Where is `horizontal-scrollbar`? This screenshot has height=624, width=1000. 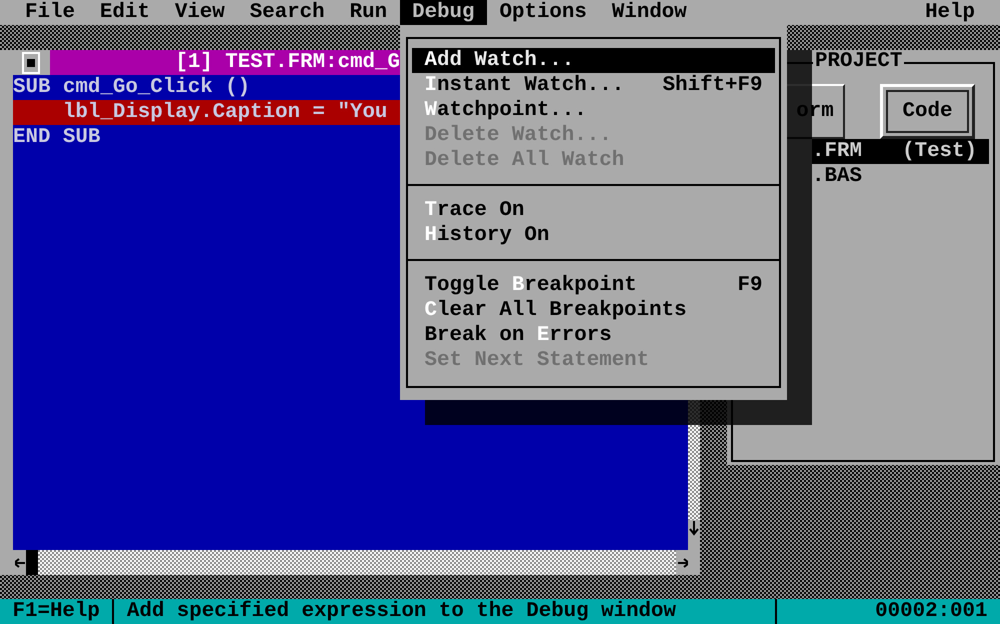 horizontal-scrollbar is located at coordinates (351, 562).